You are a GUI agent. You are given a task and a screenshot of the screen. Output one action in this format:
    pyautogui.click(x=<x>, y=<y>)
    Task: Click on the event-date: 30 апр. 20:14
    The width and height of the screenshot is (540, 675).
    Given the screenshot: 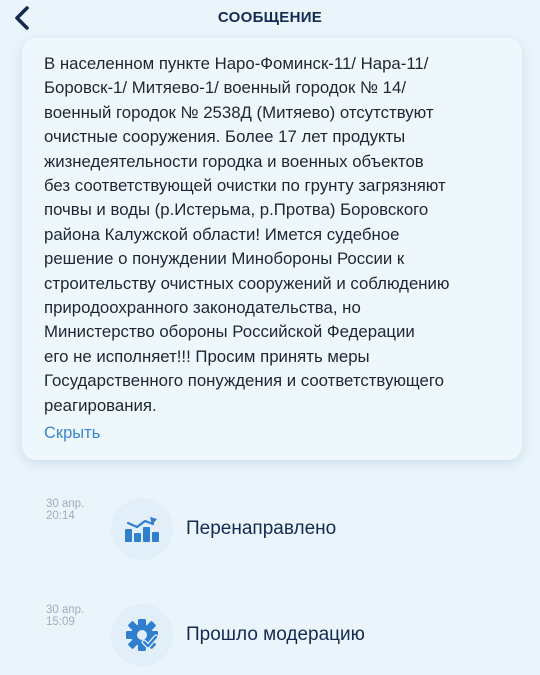 What is the action you would take?
    pyautogui.click(x=65, y=510)
    